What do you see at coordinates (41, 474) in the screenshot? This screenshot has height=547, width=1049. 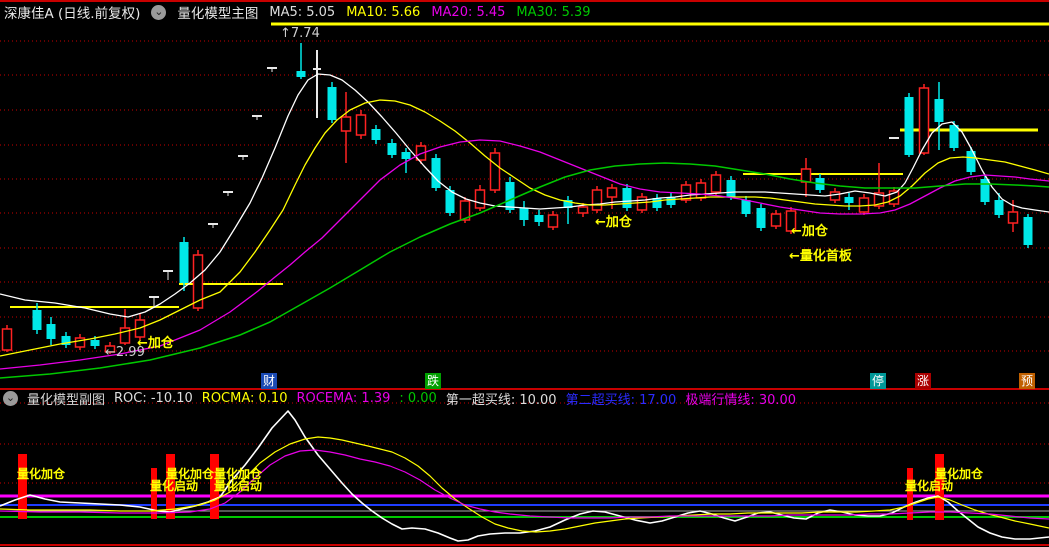 I see `signal-label: 量化加仓` at bounding box center [41, 474].